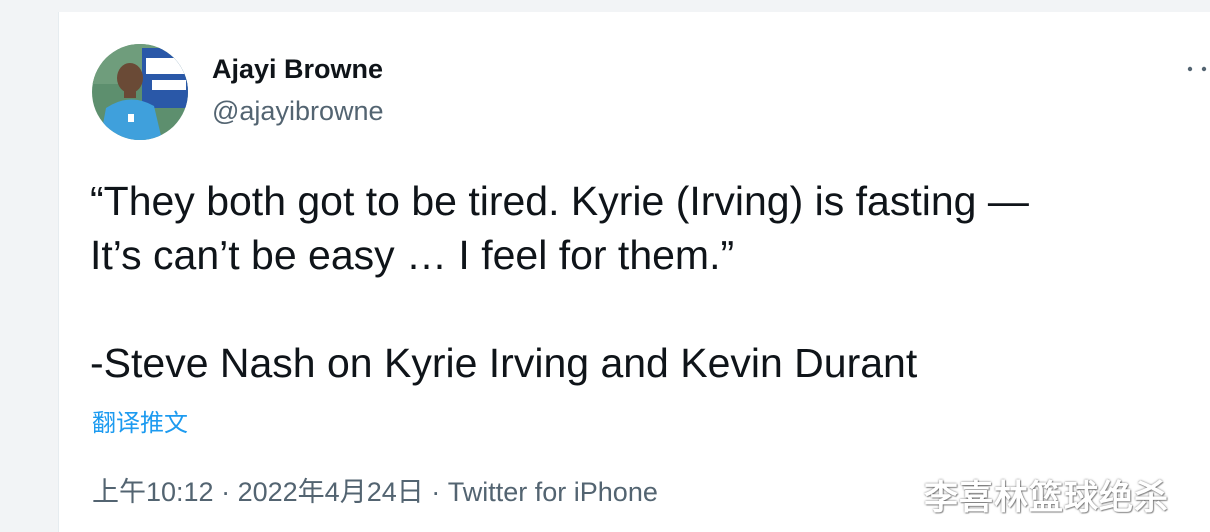 The width and height of the screenshot is (1210, 532). What do you see at coordinates (412, 255) in the screenshot?
I see `tweet-text-line: It’s can’t be easy … I feel for them.”` at bounding box center [412, 255].